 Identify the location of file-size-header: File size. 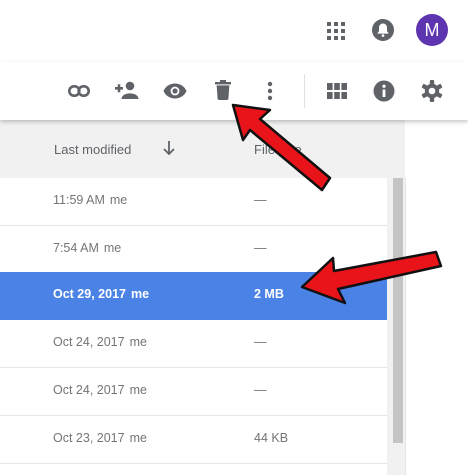
(278, 149).